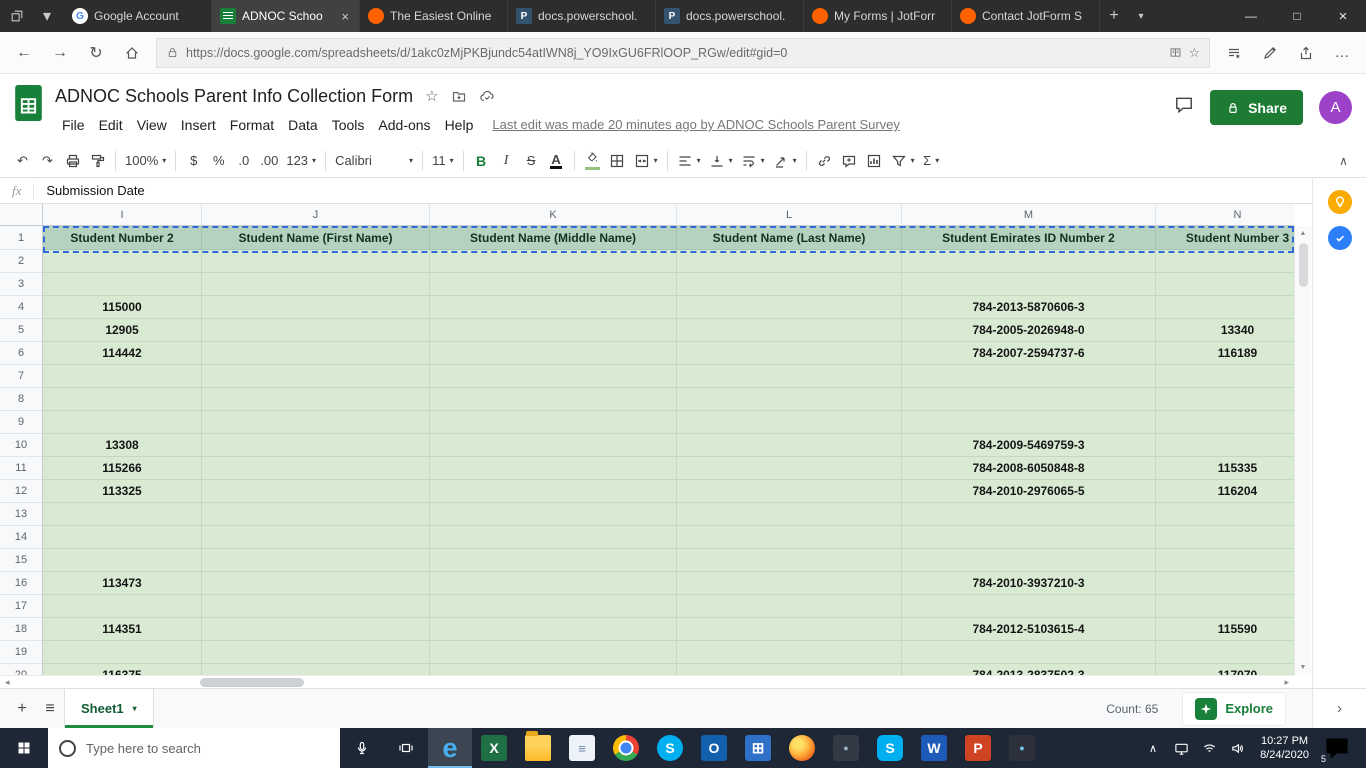 Image resolution: width=1366 pixels, height=768 pixels. What do you see at coordinates (301, 161) in the screenshot?
I see `more-formats-button: 123 ▾` at bounding box center [301, 161].